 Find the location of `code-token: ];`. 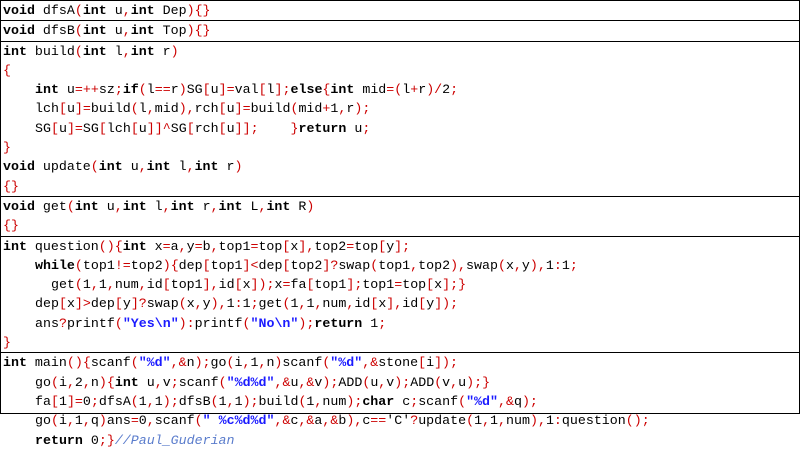

code-token: ]; is located at coordinates (282, 90).